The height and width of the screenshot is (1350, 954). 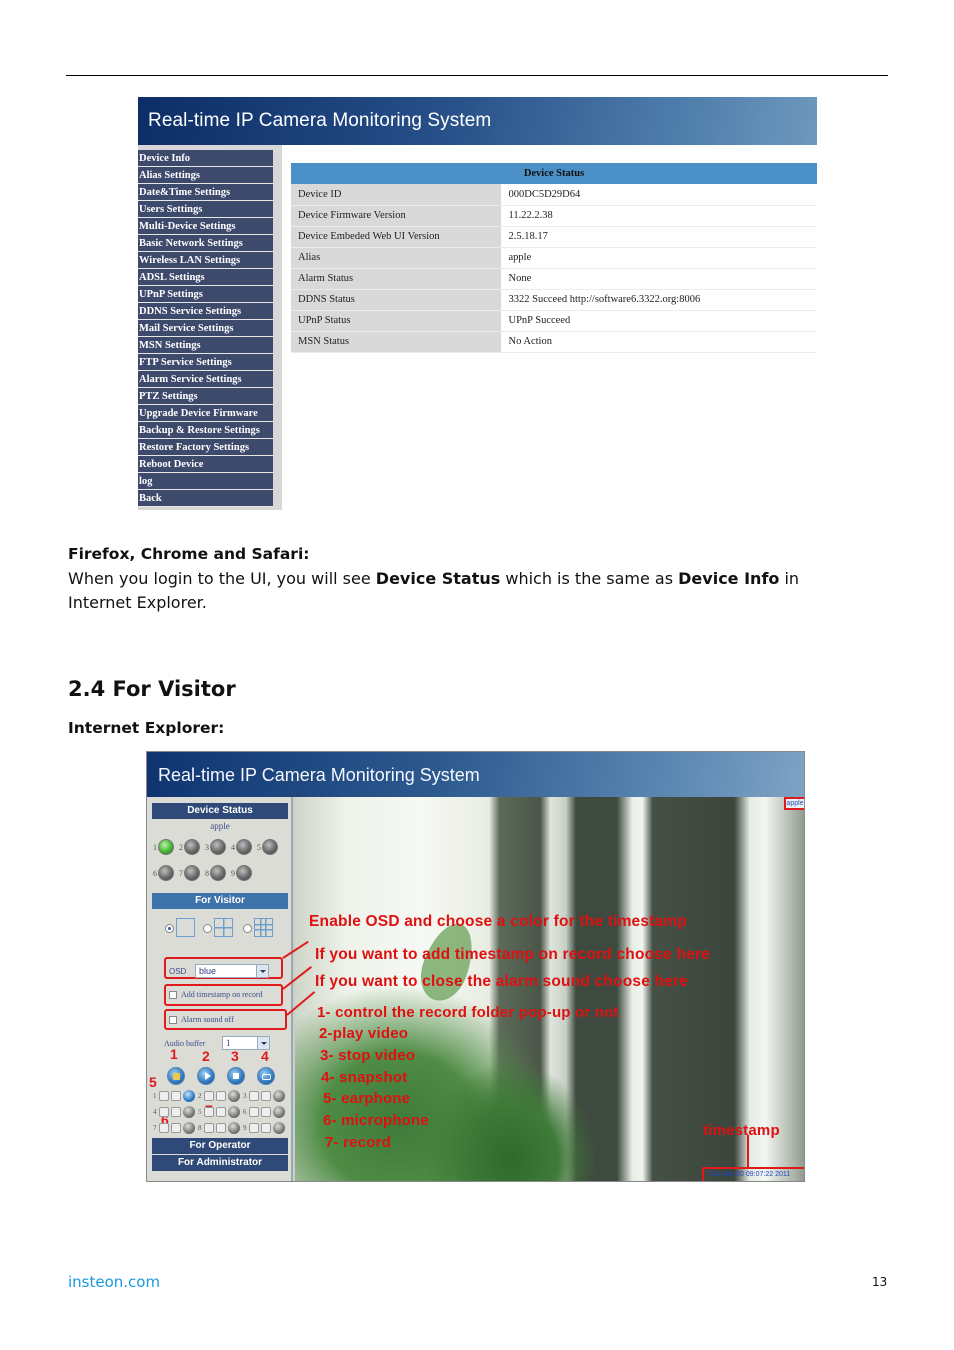 What do you see at coordinates (192, 874) in the screenshot?
I see `camera-indicator: 7` at bounding box center [192, 874].